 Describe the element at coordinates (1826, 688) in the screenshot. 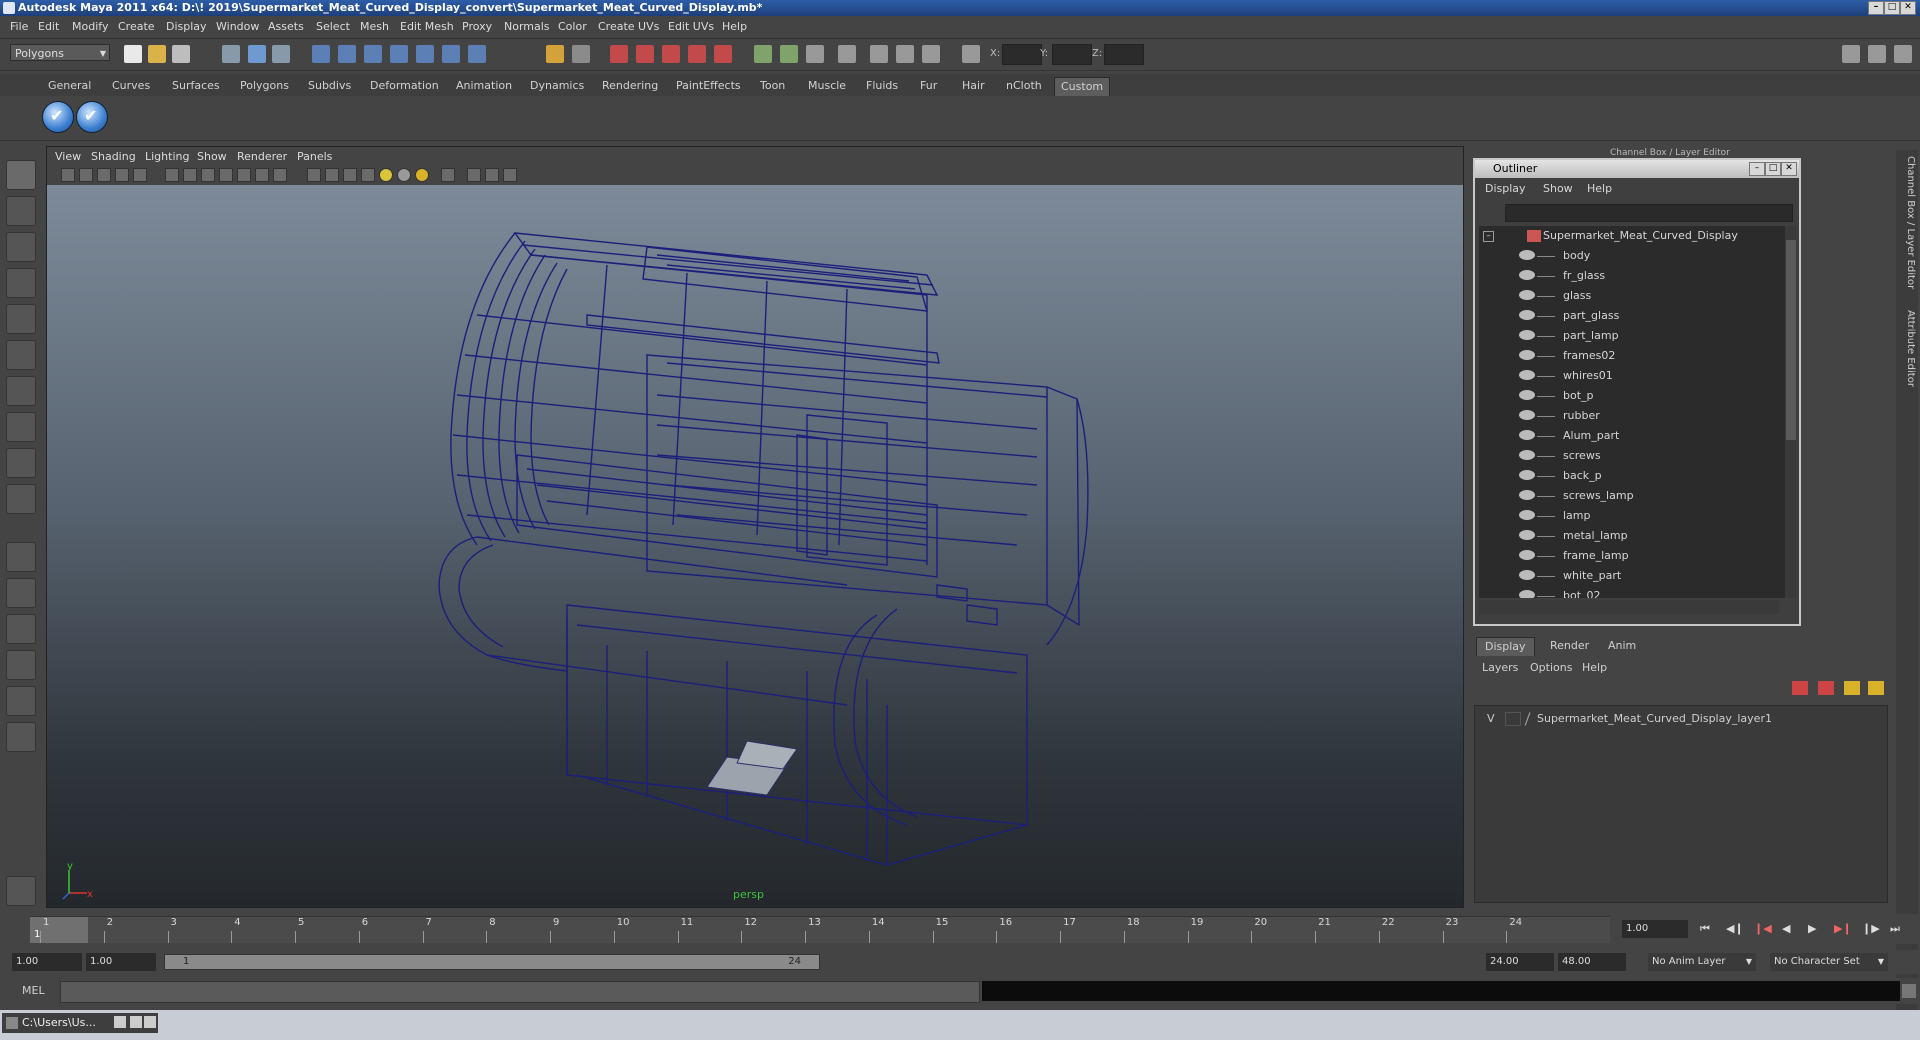

I see `new-layer-selected-icon` at that location.